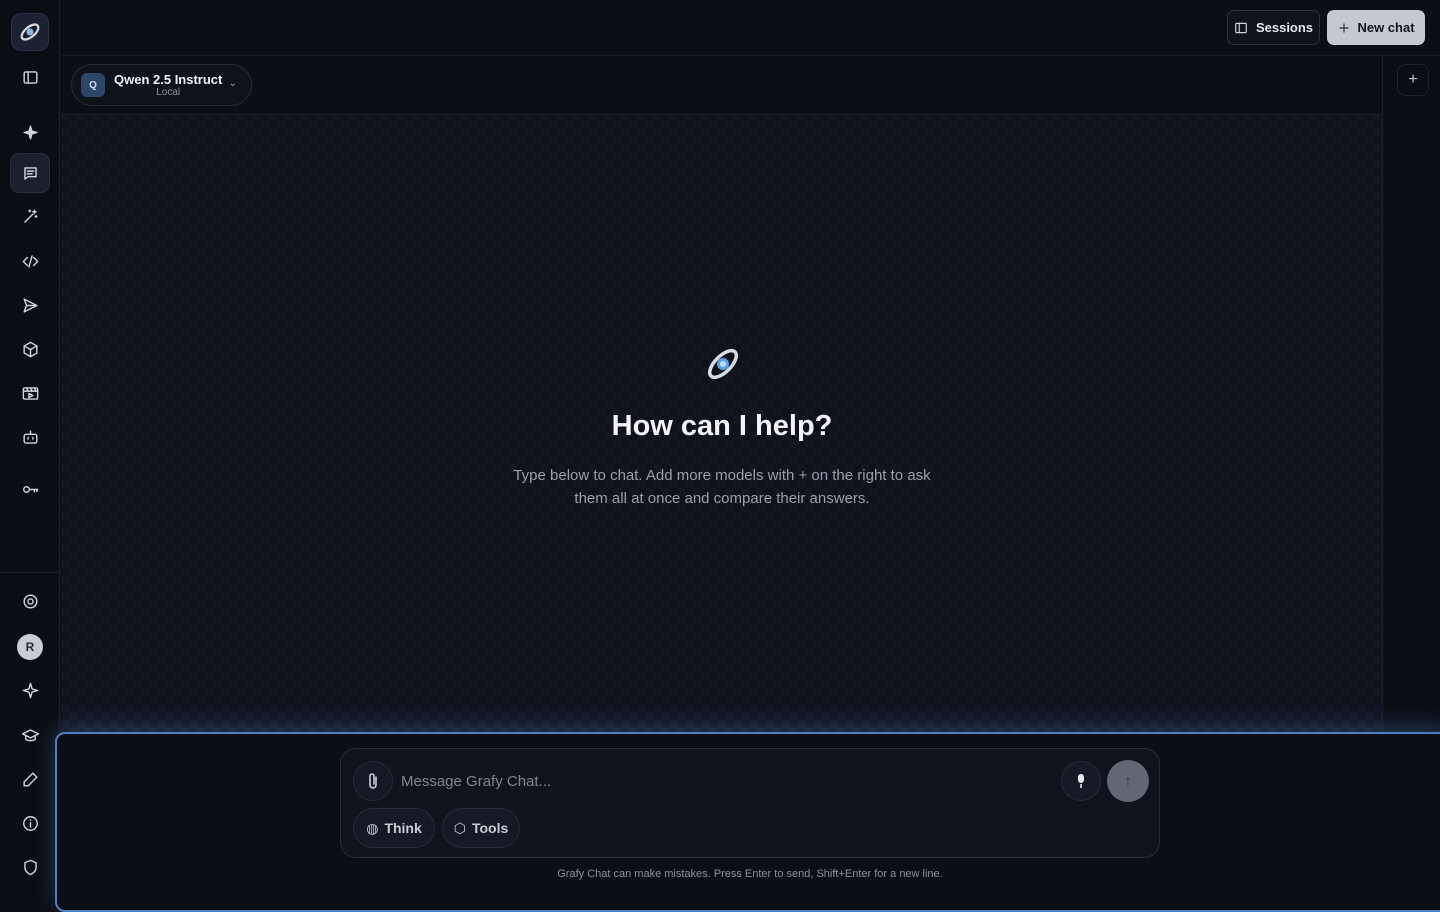  Describe the element at coordinates (30, 77) in the screenshot. I see `sidebar-toggle-icon` at that location.